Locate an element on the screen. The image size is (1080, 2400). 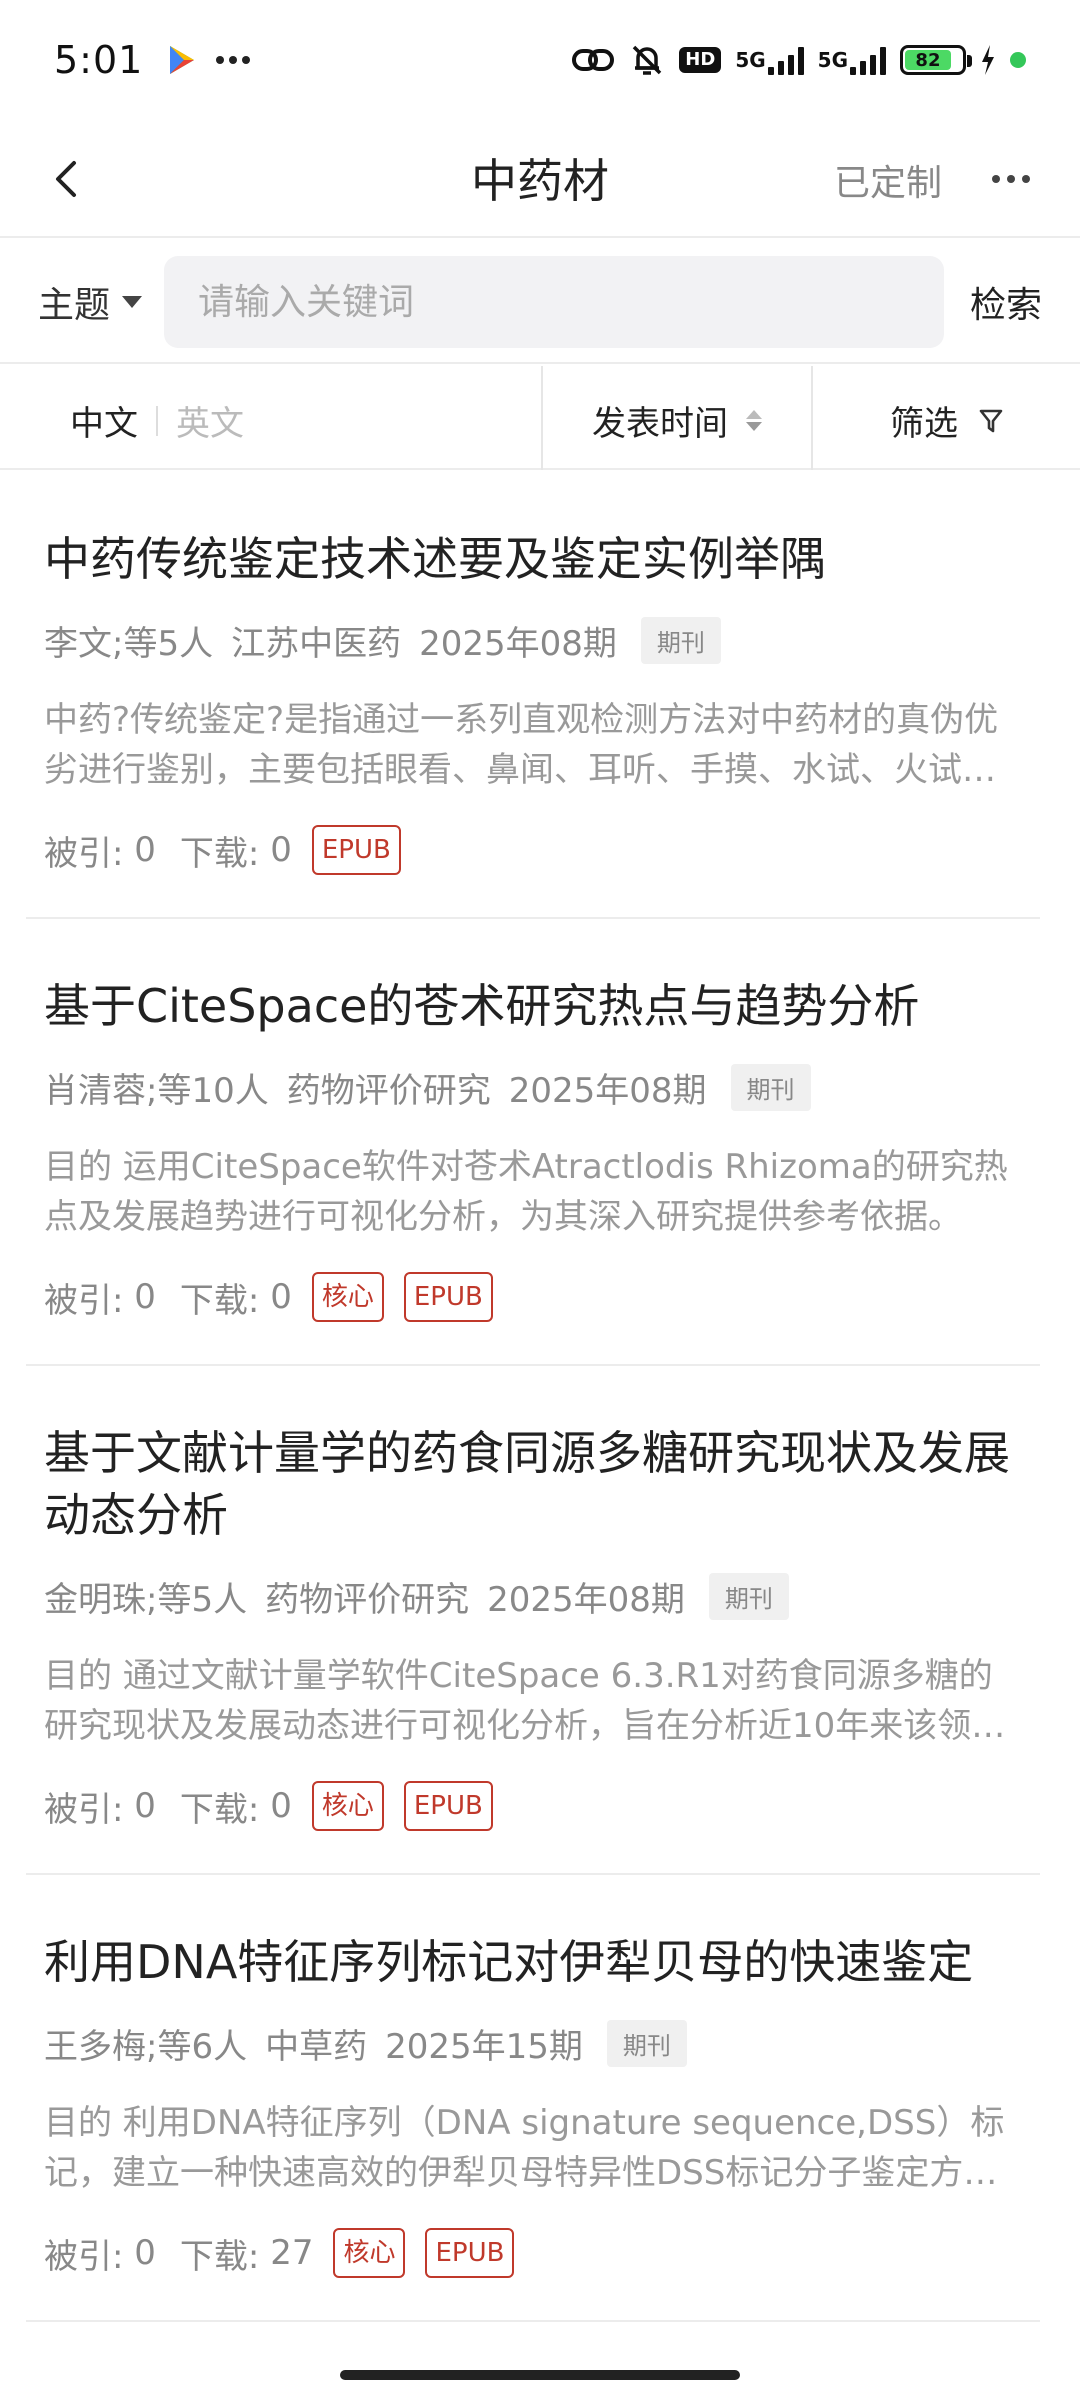
customized-button: 已定制 is located at coordinates (888, 180).